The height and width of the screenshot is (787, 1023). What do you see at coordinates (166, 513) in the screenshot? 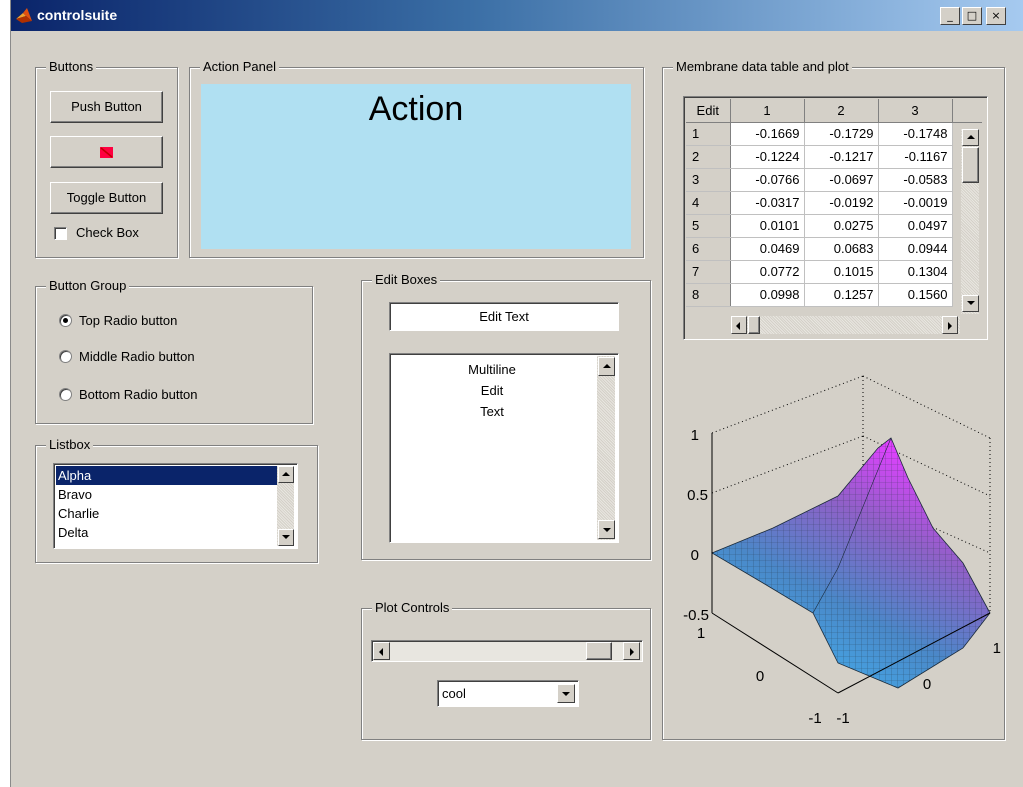
I see `listbox-item: Charlie` at bounding box center [166, 513].